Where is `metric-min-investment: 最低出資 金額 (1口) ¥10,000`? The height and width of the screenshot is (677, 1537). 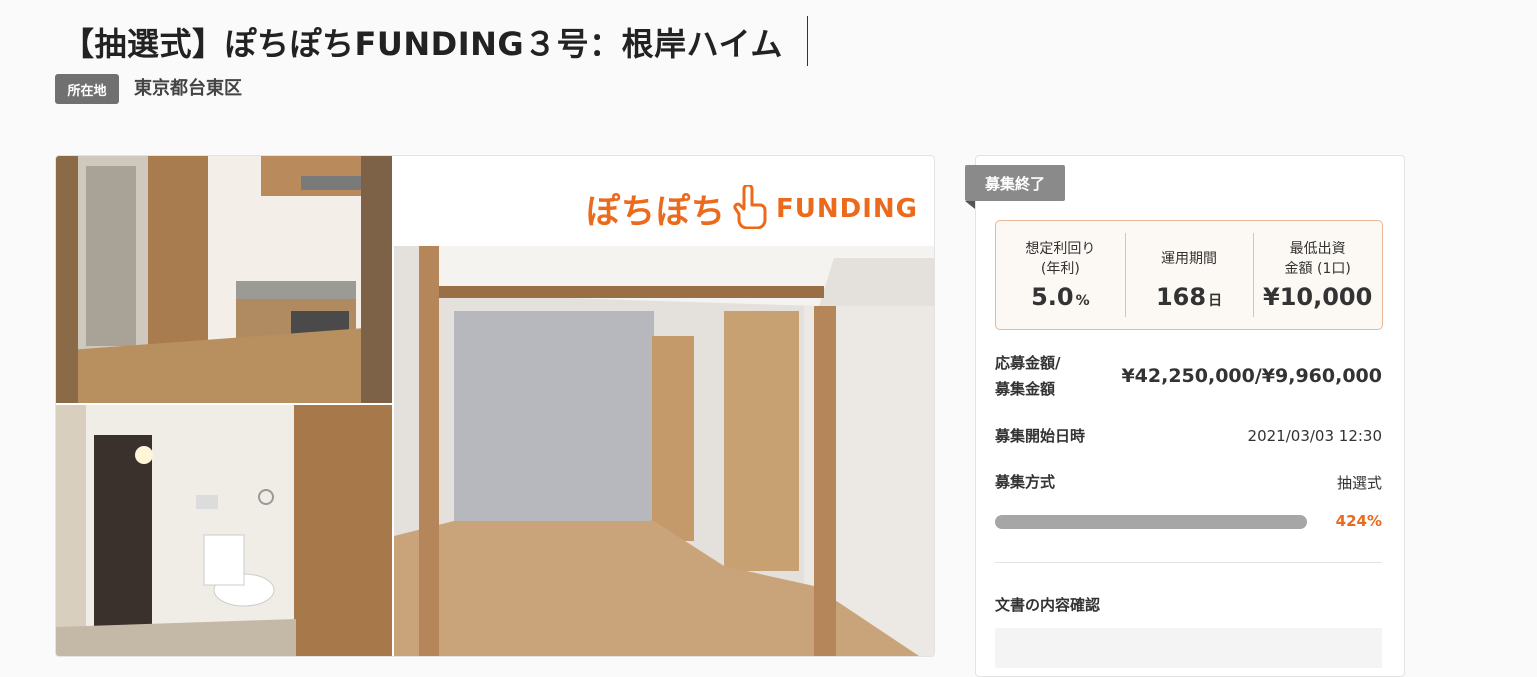 metric-min-investment: 最低出資 金額 (1口) ¥10,000 is located at coordinates (1317, 275).